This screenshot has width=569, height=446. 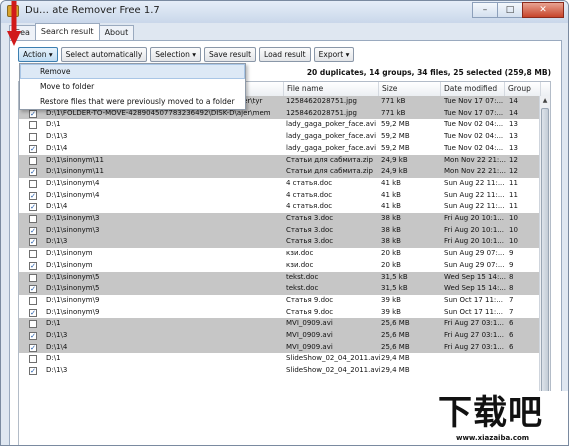 I want to click on column-header-group: Group, so click(x=523, y=89).